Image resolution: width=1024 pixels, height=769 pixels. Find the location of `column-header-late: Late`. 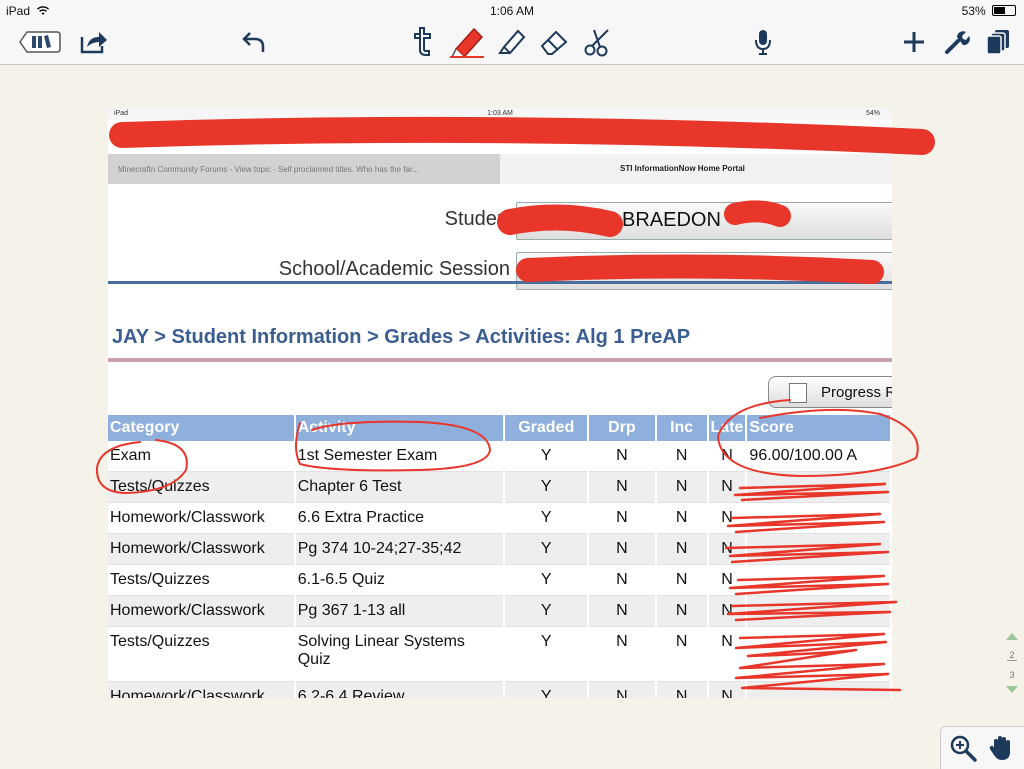

column-header-late: Late is located at coordinates (727, 428).